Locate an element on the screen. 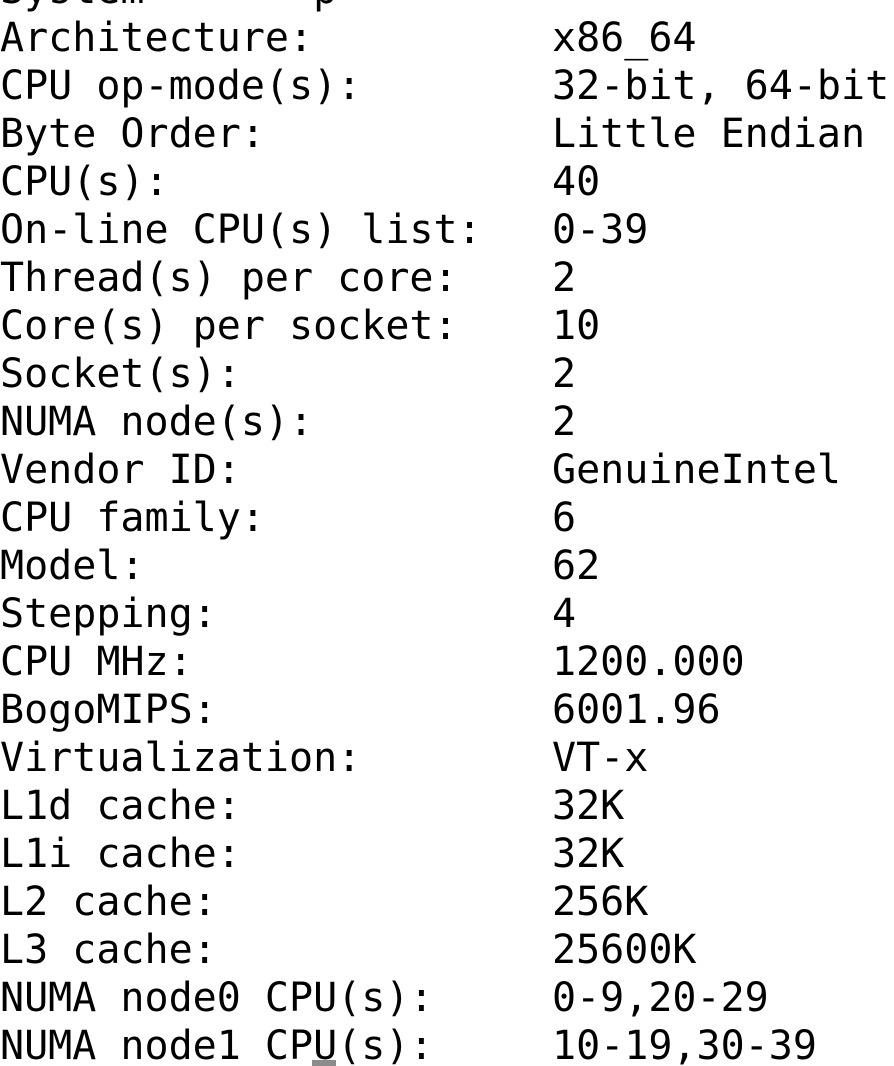  row-value: x86_64 is located at coordinates (624, 38).